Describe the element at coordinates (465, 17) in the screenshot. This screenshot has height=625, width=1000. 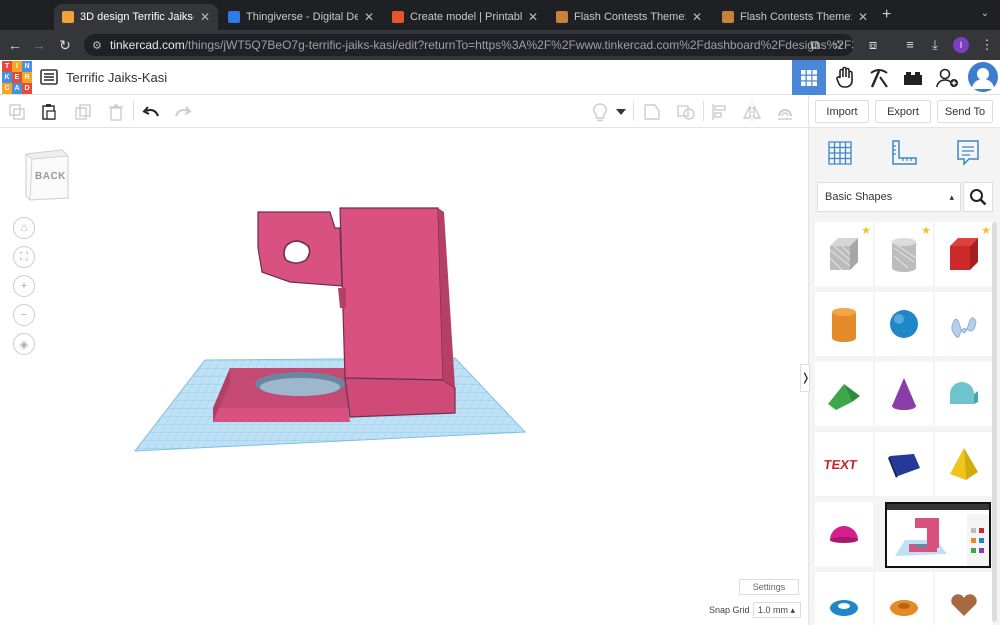
I see `browser-tab-printables: Create model | Printables.com ✕` at that location.